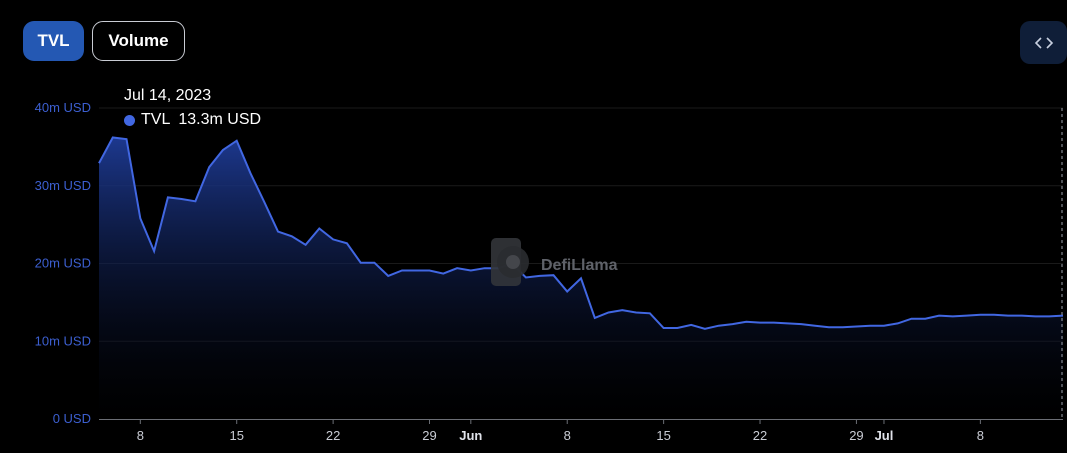 The image size is (1067, 453). I want to click on y-tick-label: 20m USD, so click(63, 263).